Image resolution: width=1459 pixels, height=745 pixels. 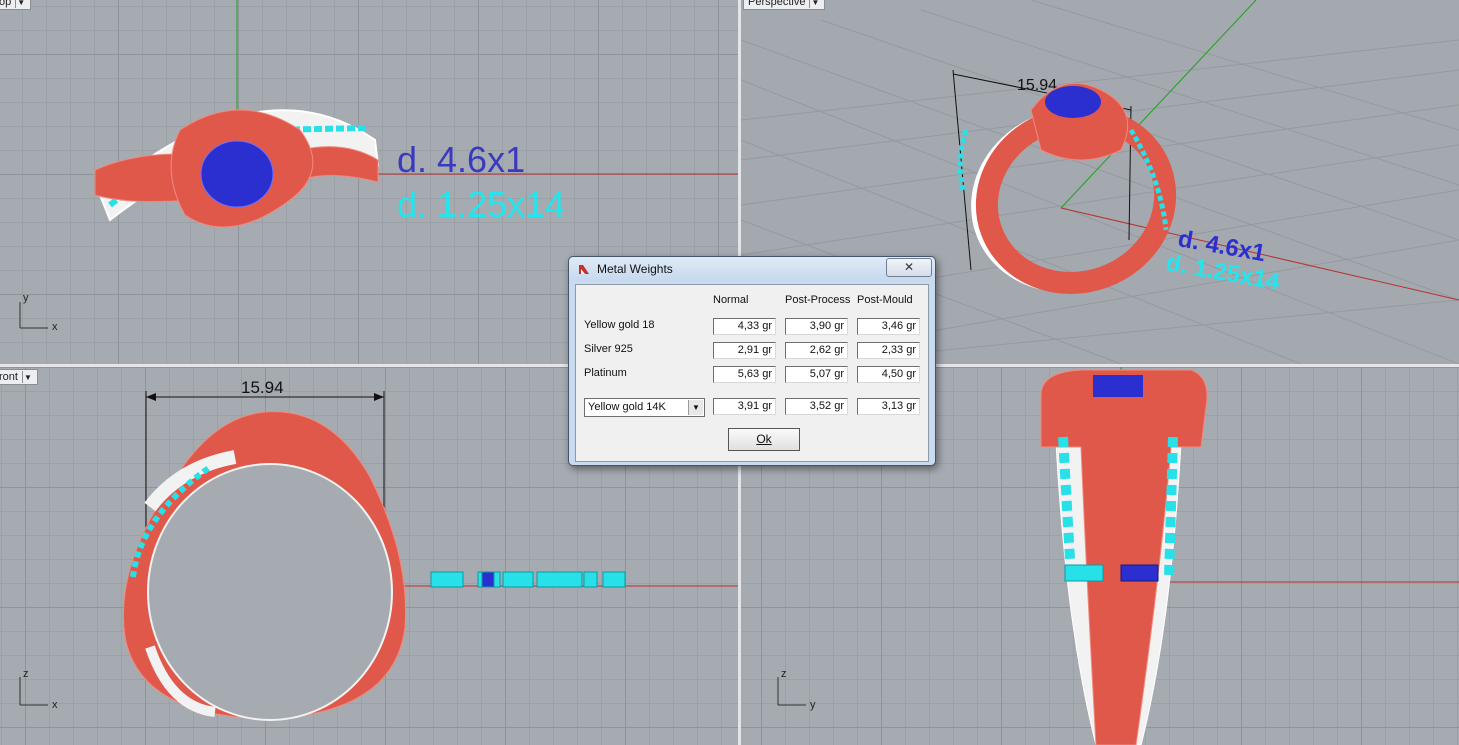 I want to click on weight-field: 5,63 gr, so click(x=744, y=374).